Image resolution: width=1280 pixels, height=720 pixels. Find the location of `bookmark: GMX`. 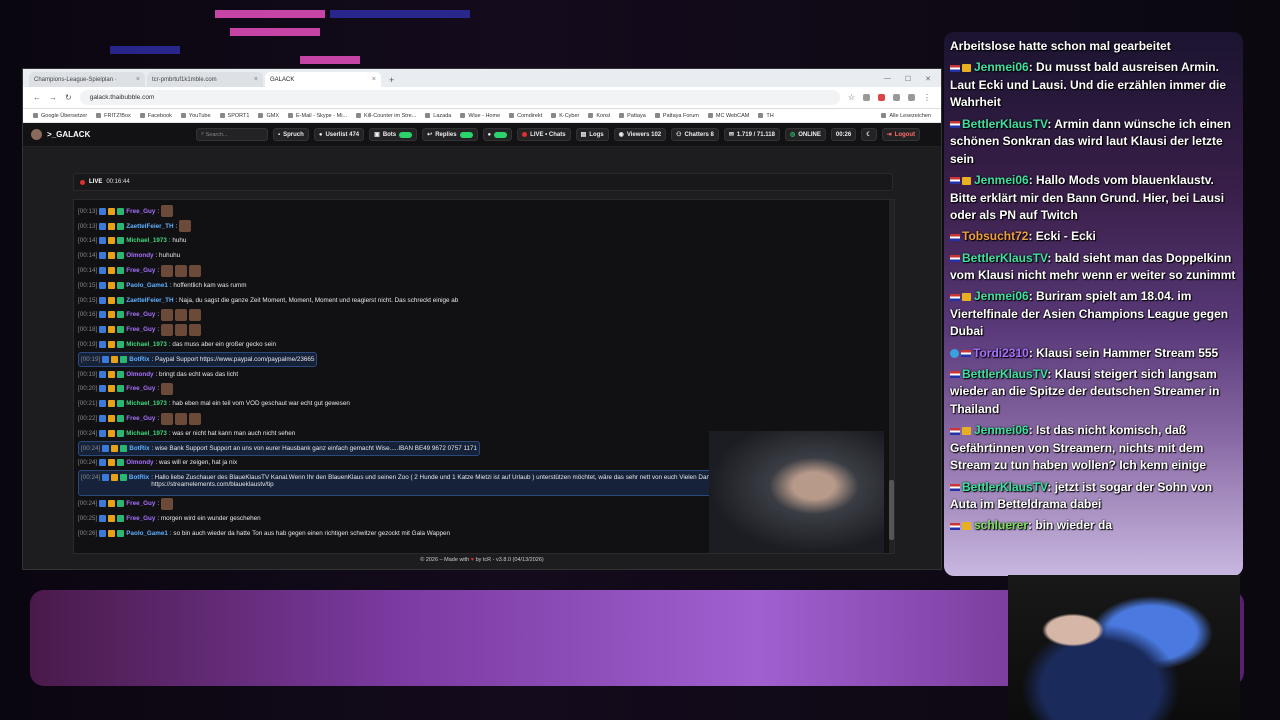

bookmark: GMX is located at coordinates (268, 116).